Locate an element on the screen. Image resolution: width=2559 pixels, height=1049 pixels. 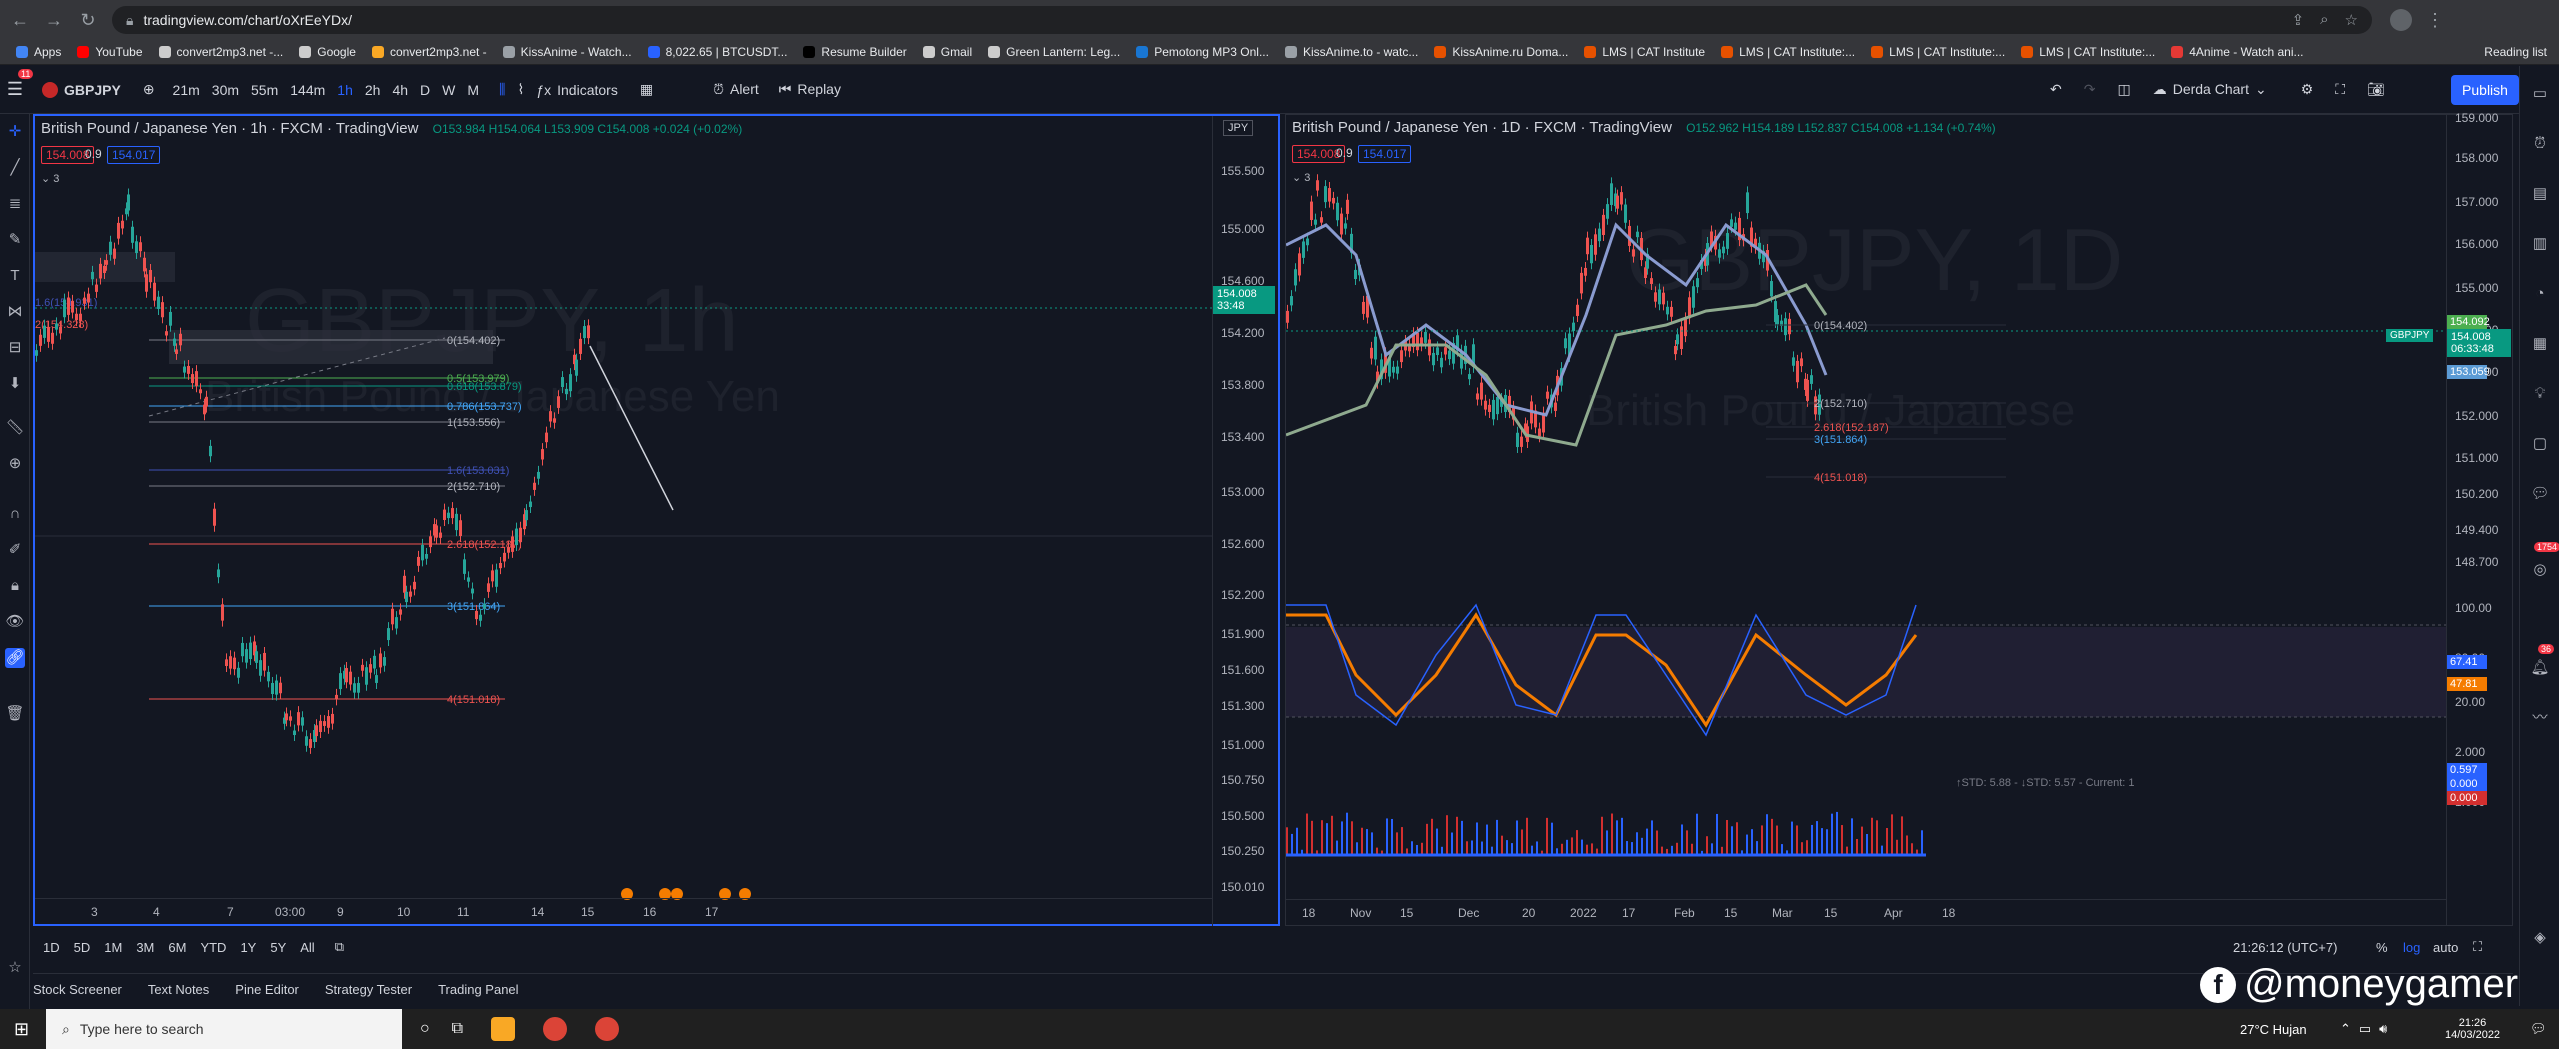
replay-button: ⏮ Replay is located at coordinates (810, 89).